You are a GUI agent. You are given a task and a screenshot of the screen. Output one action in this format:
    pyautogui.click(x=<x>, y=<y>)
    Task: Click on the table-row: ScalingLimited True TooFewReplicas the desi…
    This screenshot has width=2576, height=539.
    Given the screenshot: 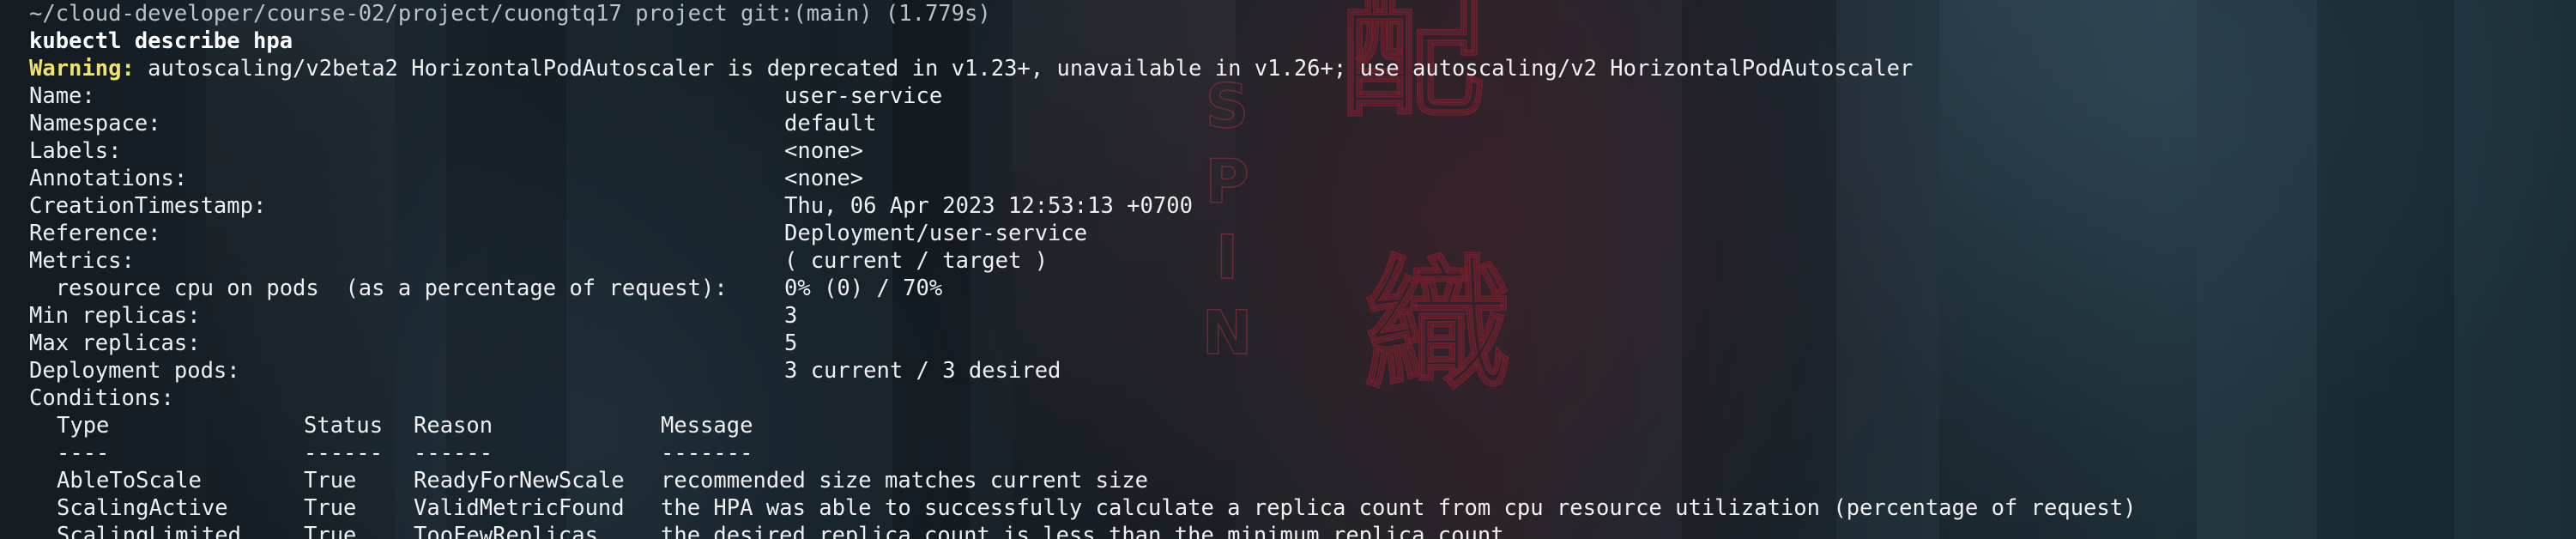 What is the action you would take?
    pyautogui.click(x=1302, y=530)
    